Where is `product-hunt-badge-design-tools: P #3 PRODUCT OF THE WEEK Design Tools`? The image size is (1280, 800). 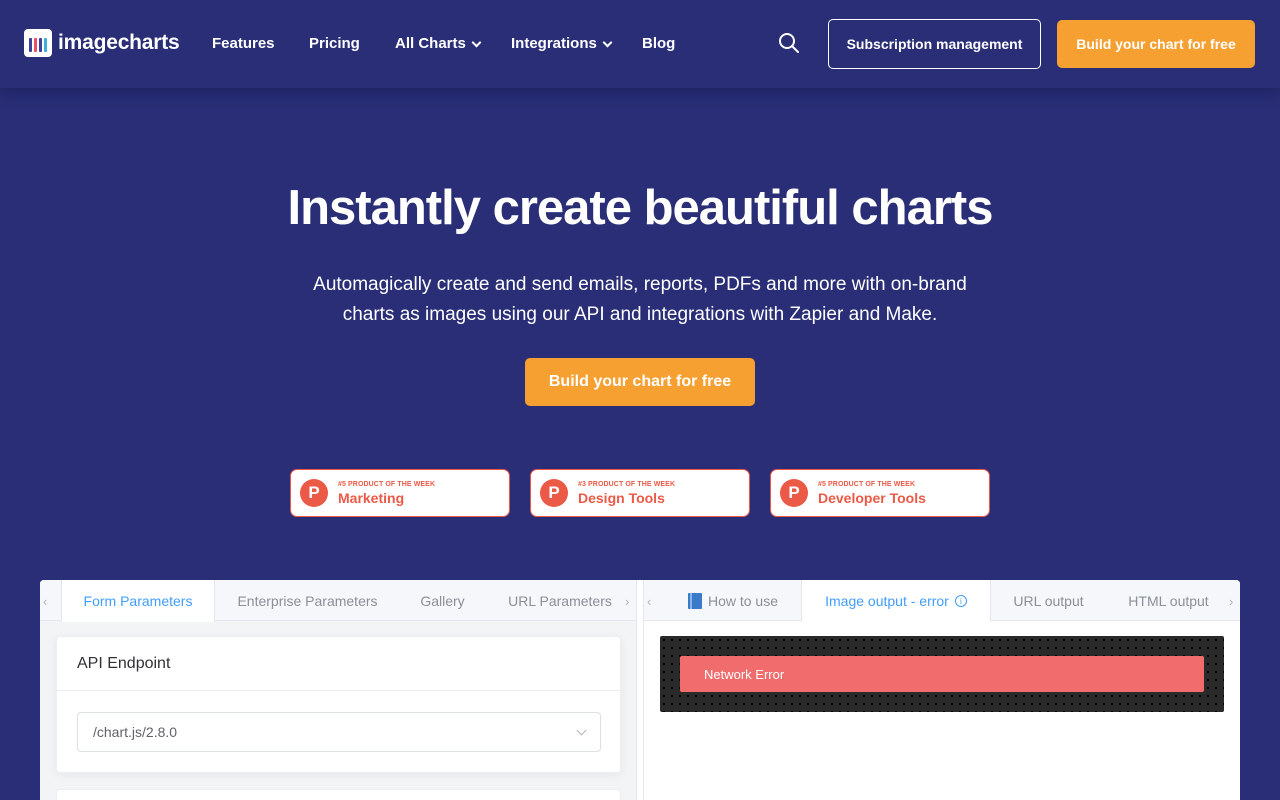 product-hunt-badge-design-tools: P #3 PRODUCT OF THE WEEK Design Tools is located at coordinates (640, 493).